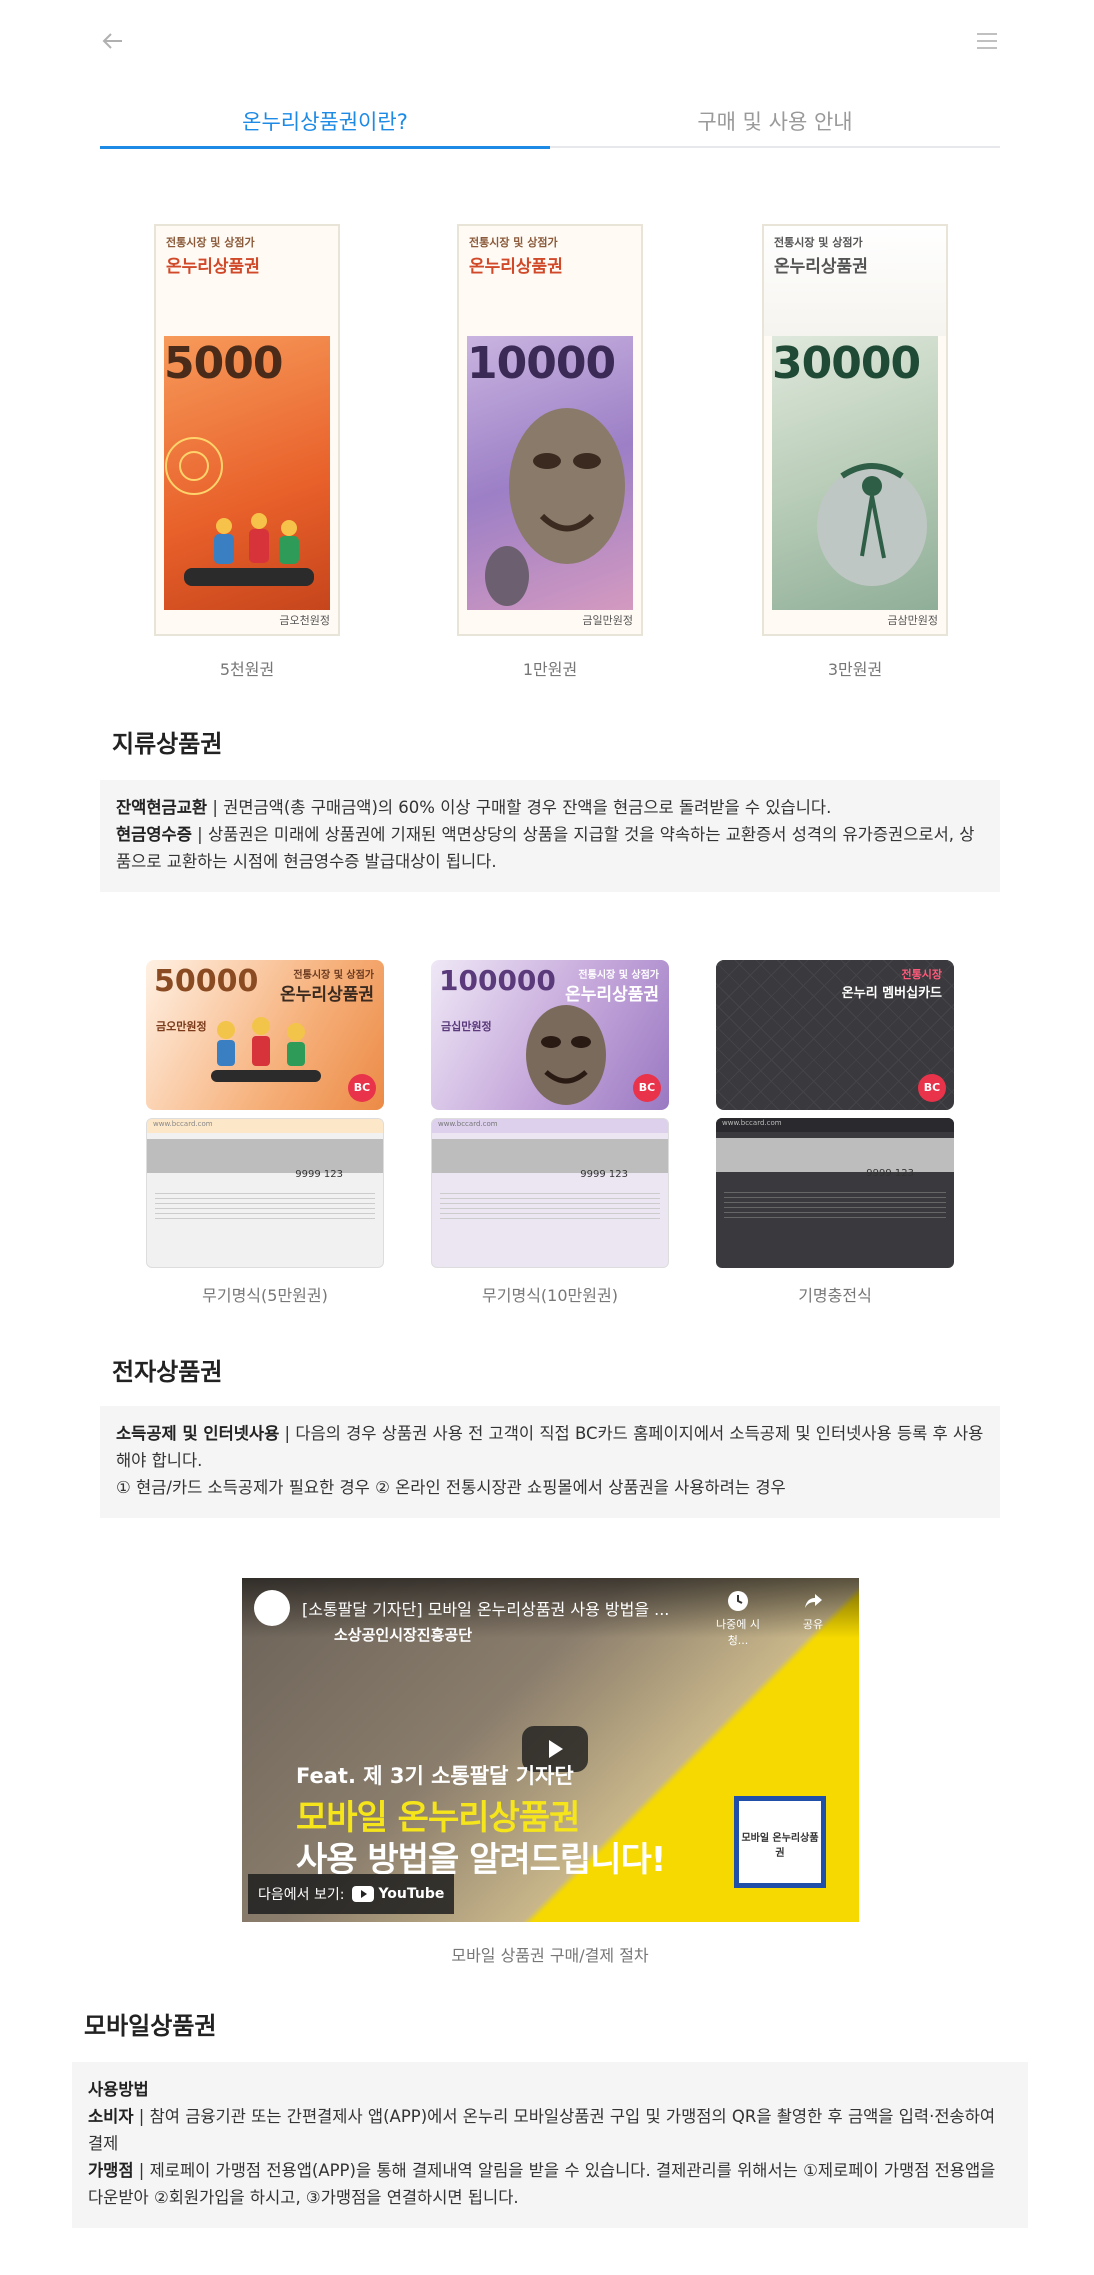 This screenshot has width=1094, height=2275. What do you see at coordinates (835, 1035) in the screenshot?
I see `card-front: 전통시장 온누리 멤버십카드 BC` at bounding box center [835, 1035].